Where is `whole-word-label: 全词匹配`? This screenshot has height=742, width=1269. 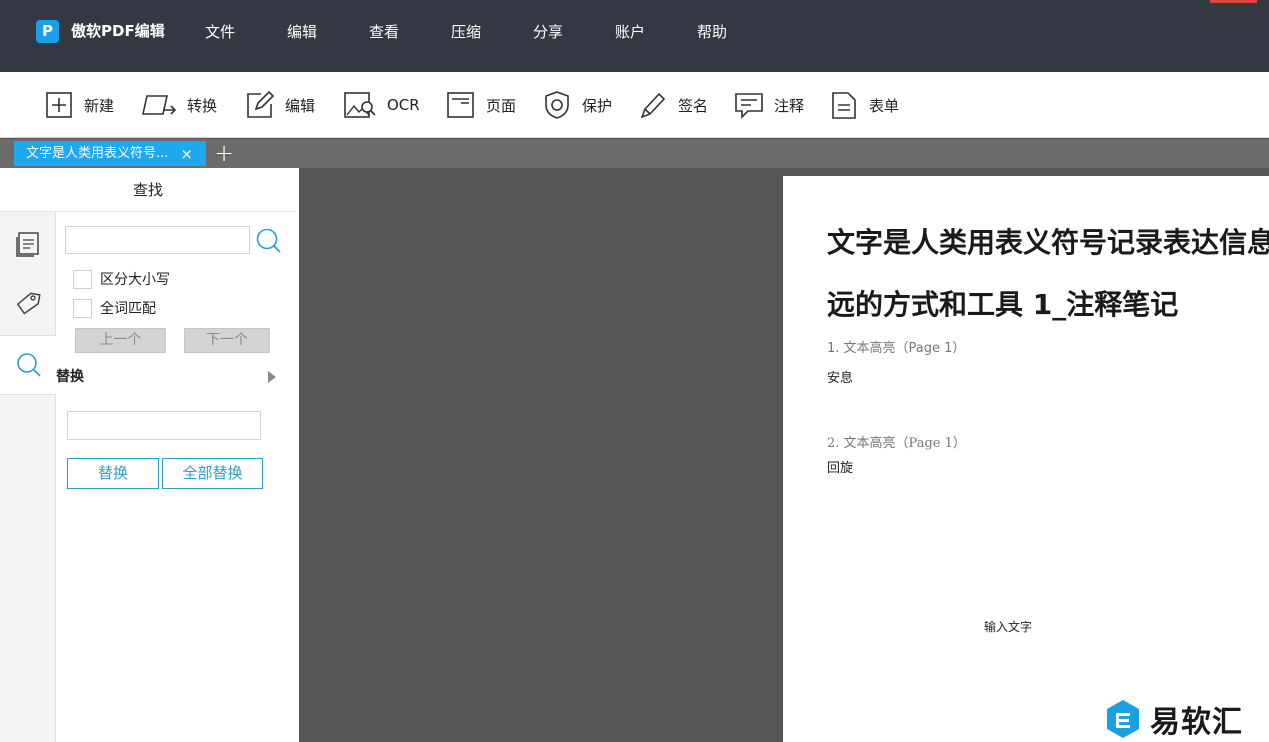
whole-word-label: 全词匹配 is located at coordinates (128, 309).